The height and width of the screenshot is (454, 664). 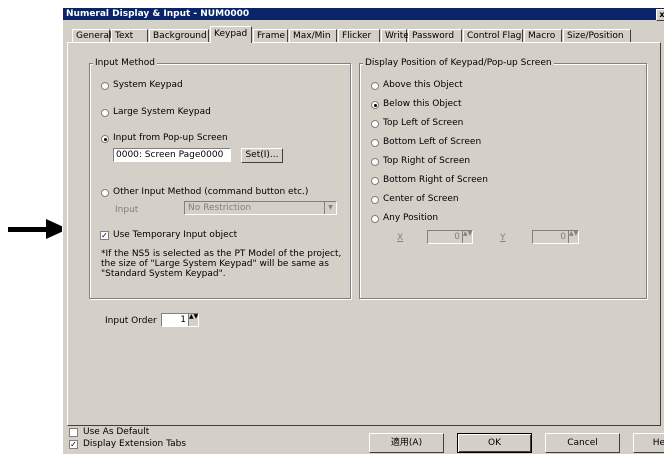 What do you see at coordinates (375, 124) in the screenshot?
I see `radio-top-left-of-screen` at bounding box center [375, 124].